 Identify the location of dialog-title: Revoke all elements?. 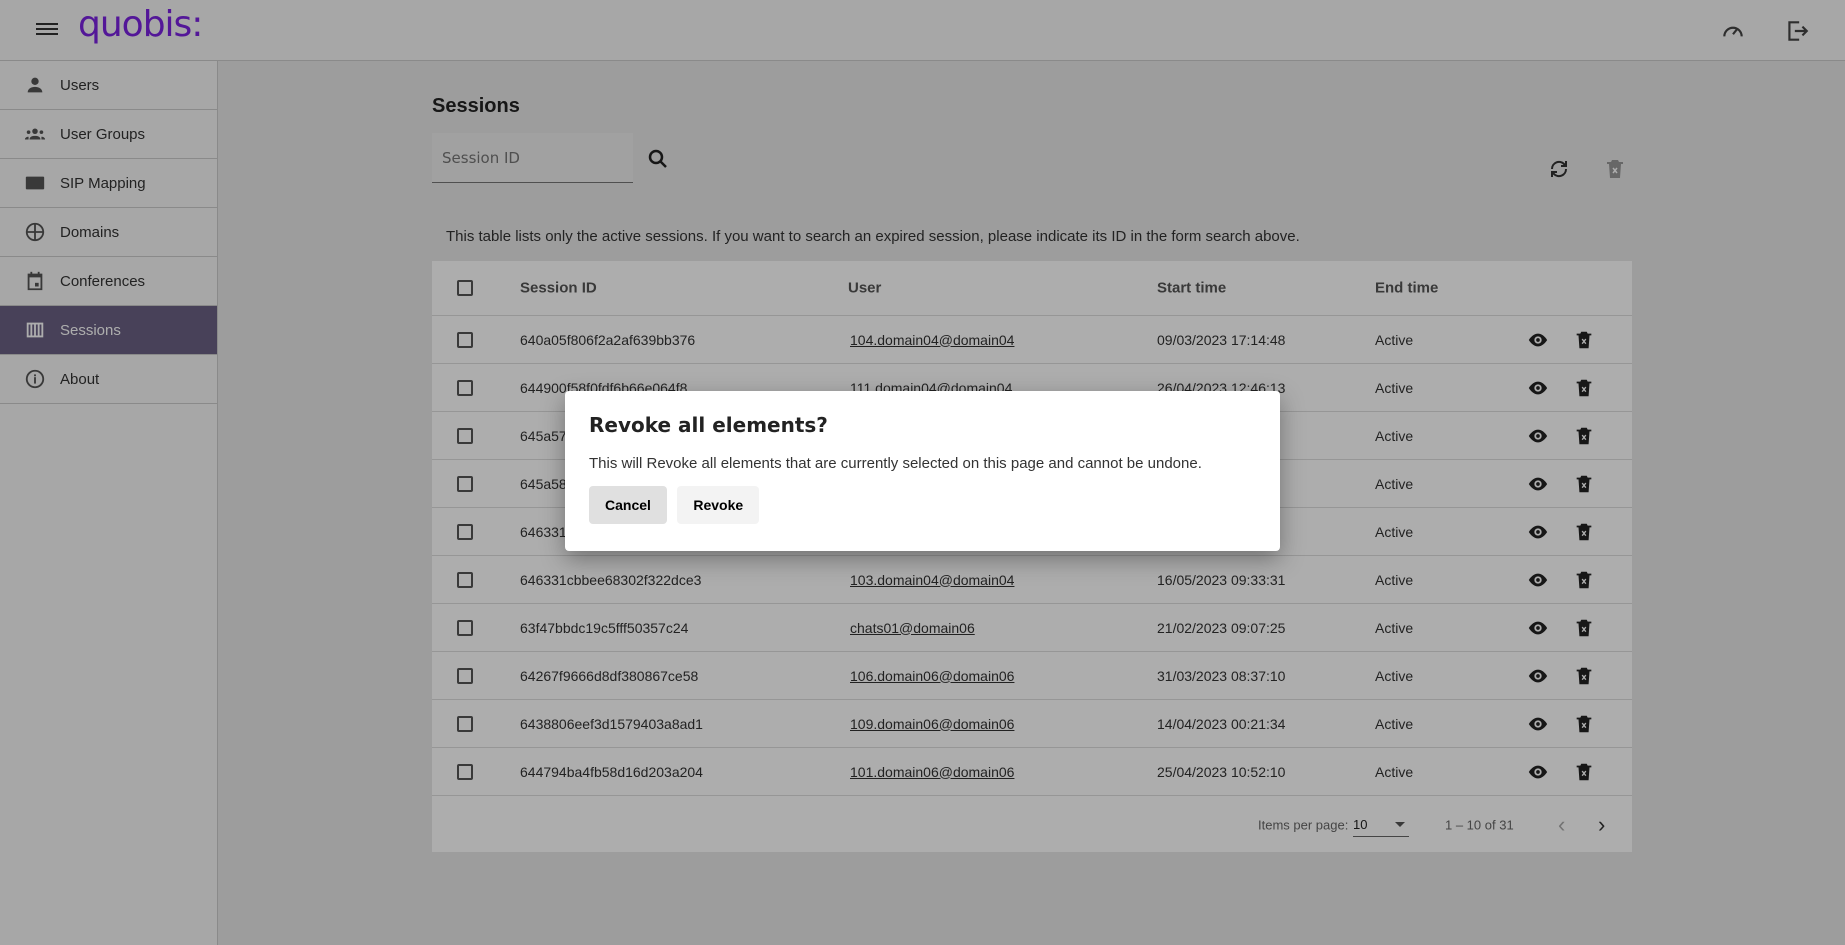
(708, 425).